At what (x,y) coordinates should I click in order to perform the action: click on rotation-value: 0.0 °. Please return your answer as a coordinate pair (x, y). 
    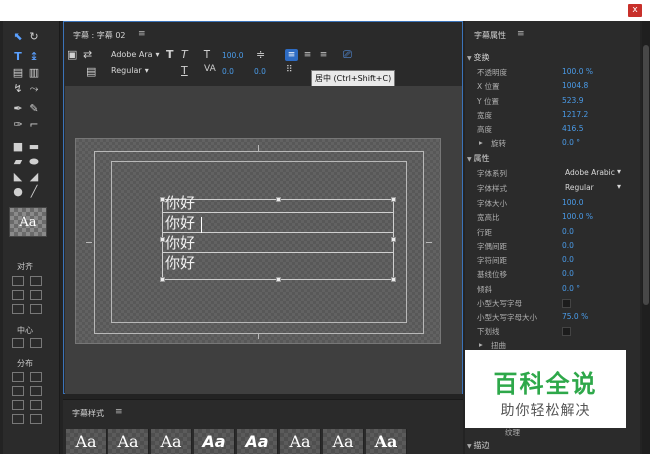
    Looking at the image, I should click on (571, 142).